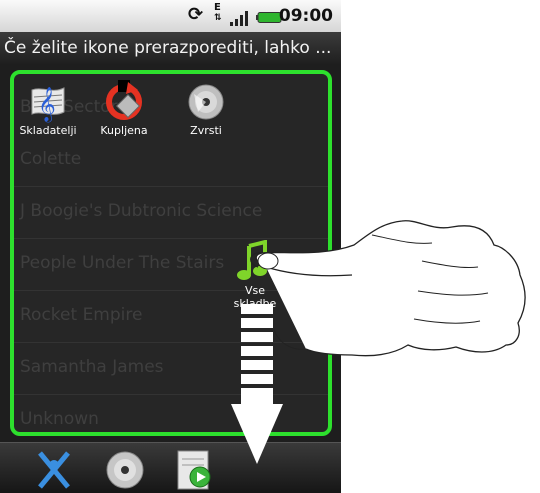  I want to click on artist-row: Rocket Empire, so click(81, 315).